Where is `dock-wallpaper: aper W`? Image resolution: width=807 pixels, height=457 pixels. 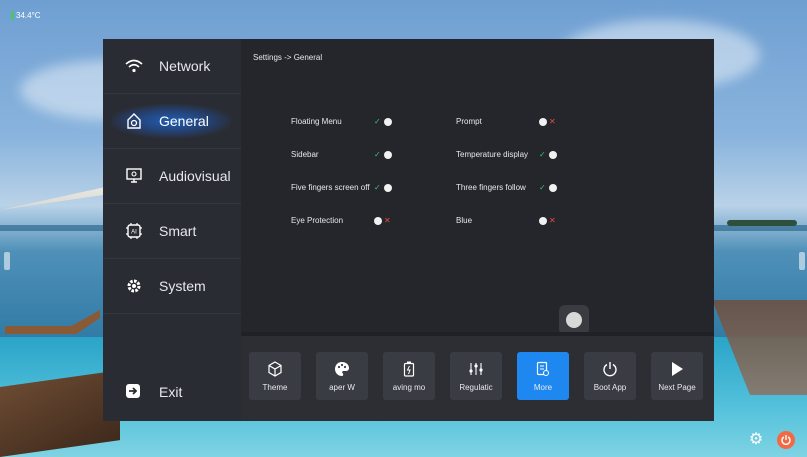
dock-wallpaper: aper W is located at coordinates (342, 376).